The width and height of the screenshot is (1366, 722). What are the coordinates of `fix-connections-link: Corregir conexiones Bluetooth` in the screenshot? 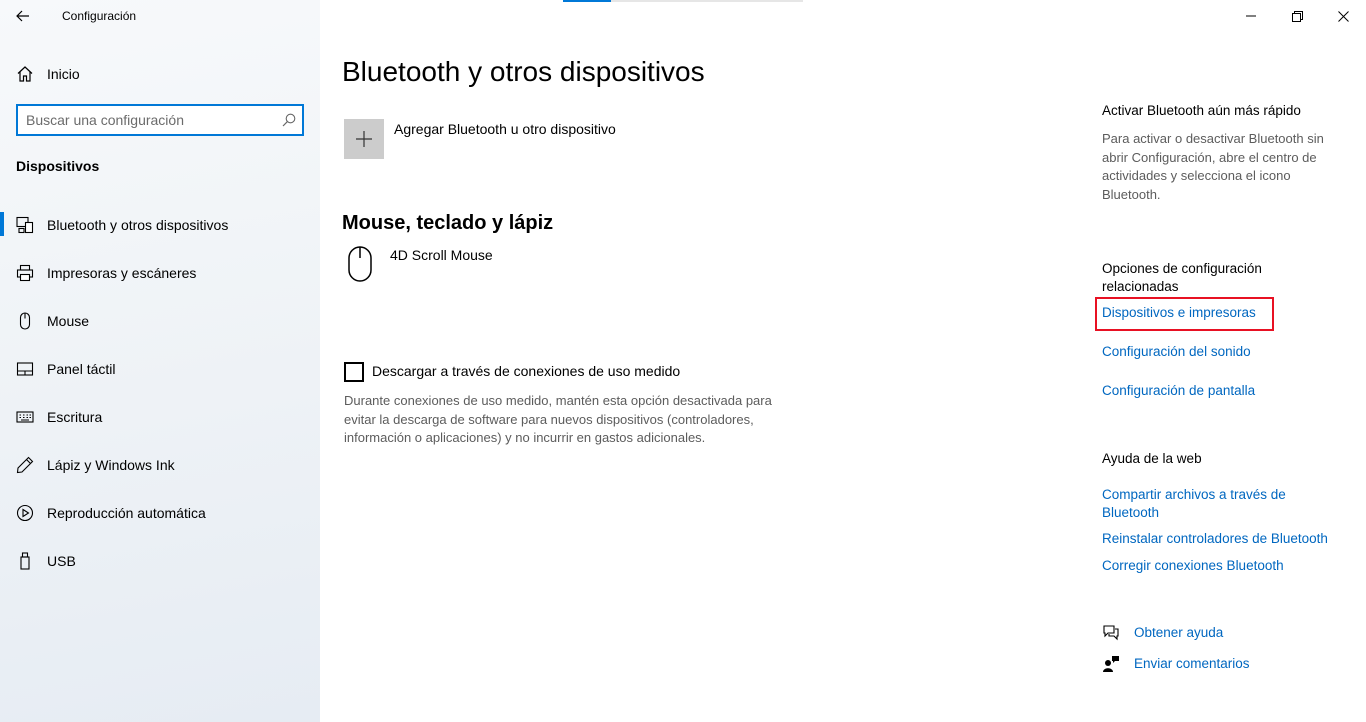 It's located at (1227, 566).